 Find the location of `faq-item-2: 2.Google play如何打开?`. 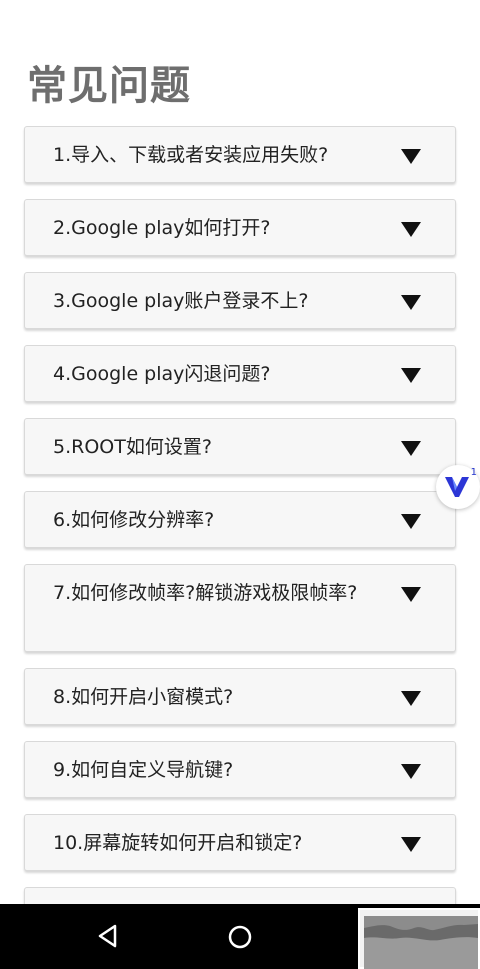

faq-item-2: 2.Google play如何打开? is located at coordinates (240, 227).